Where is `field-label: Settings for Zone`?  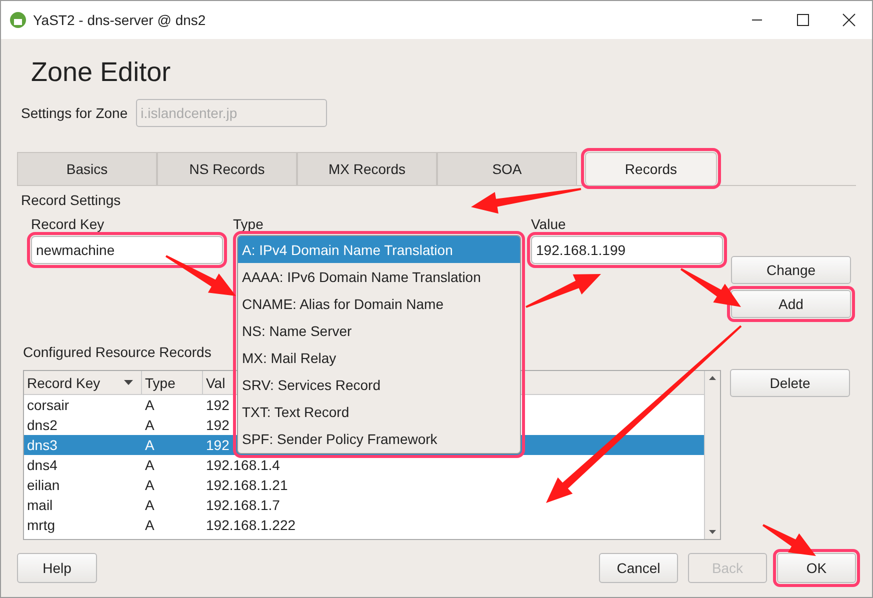
field-label: Settings for Zone is located at coordinates (74, 113).